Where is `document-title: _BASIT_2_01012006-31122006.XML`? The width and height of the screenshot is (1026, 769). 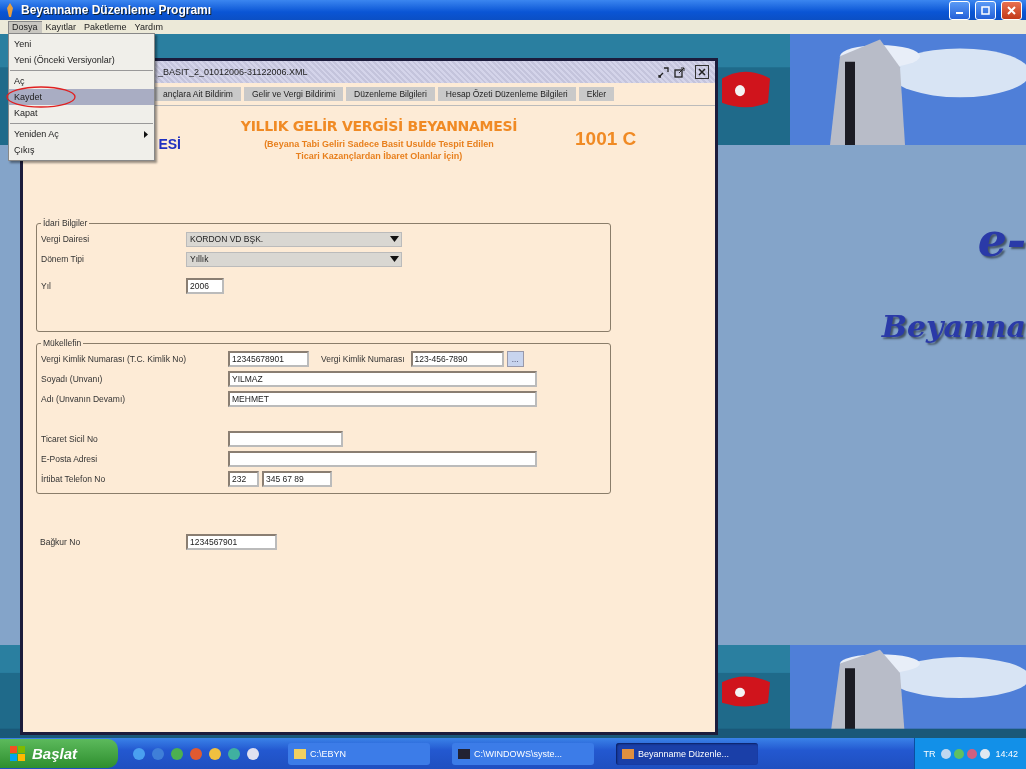
document-title: _BASIT_2_01012006-31122006.XML is located at coordinates (233, 72).